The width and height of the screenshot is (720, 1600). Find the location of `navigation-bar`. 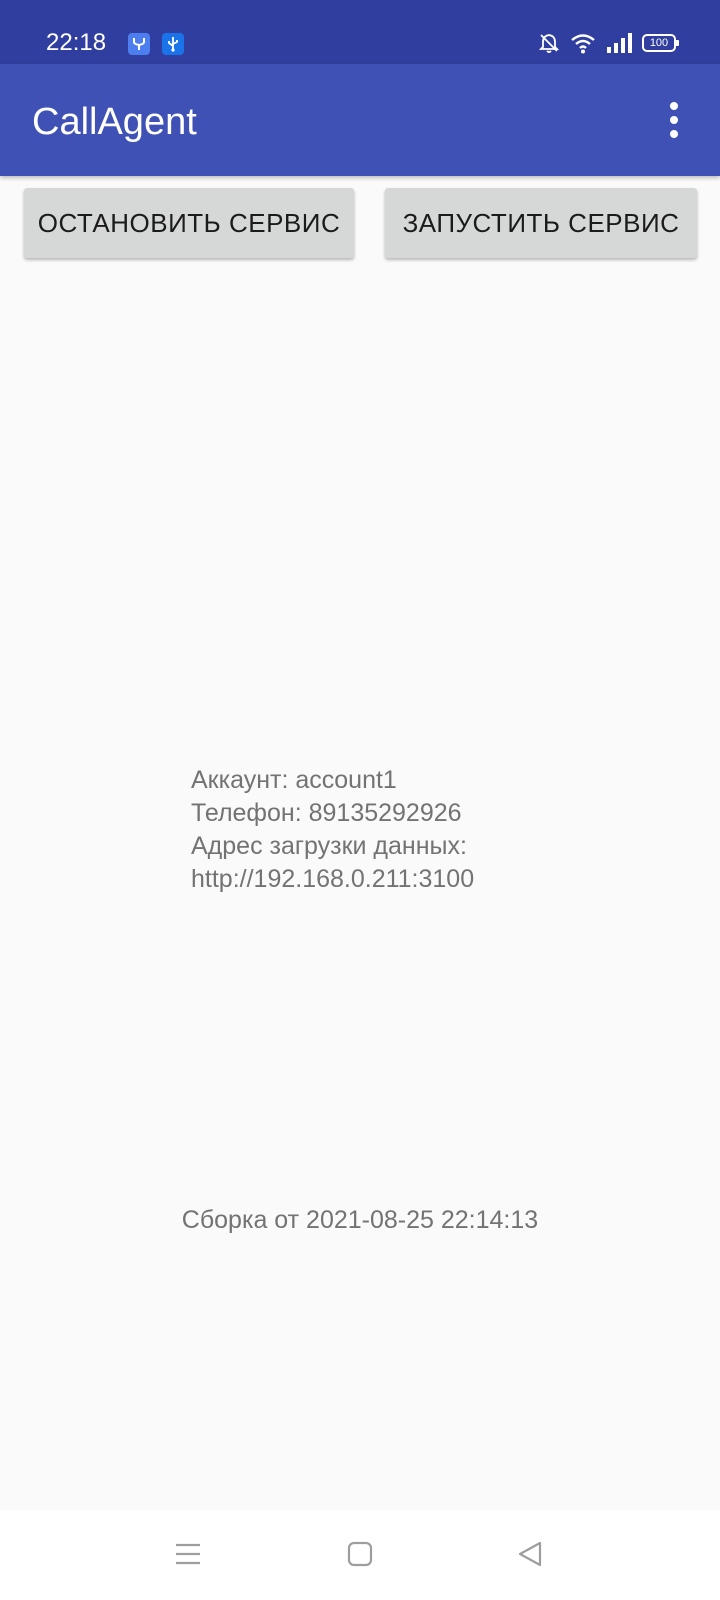

navigation-bar is located at coordinates (360, 1555).